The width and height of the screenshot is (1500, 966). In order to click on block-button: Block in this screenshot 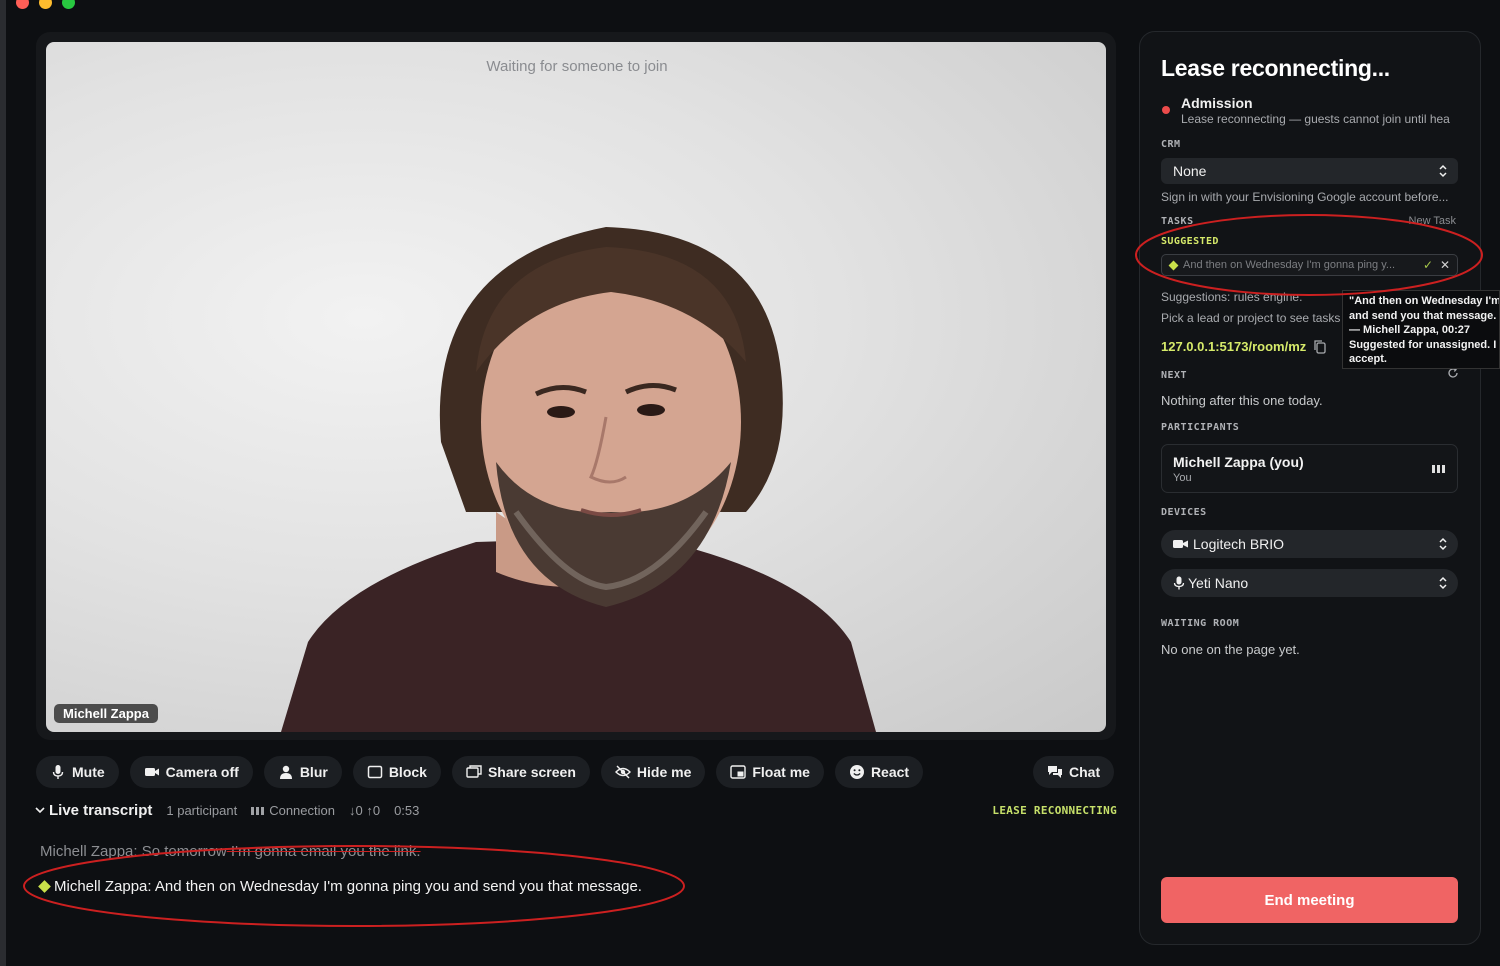, I will do `click(396, 772)`.